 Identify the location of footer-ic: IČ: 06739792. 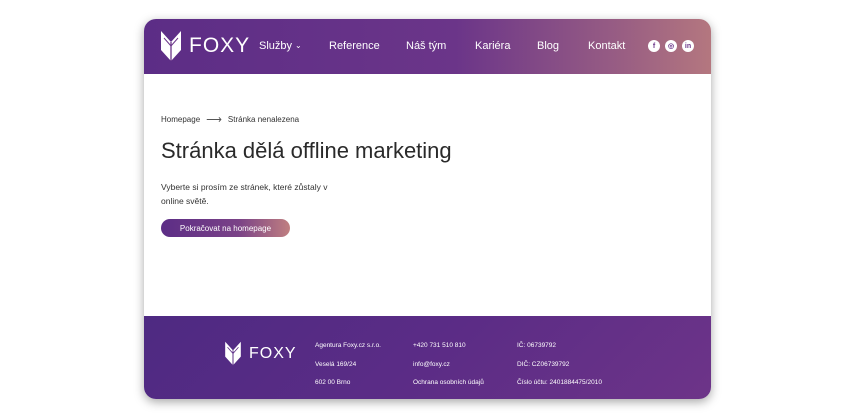
(537, 345).